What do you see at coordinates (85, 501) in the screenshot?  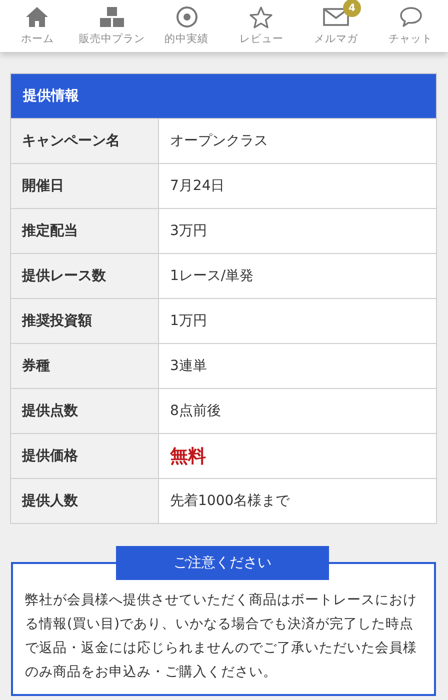 I see `row-label: 提供人数` at bounding box center [85, 501].